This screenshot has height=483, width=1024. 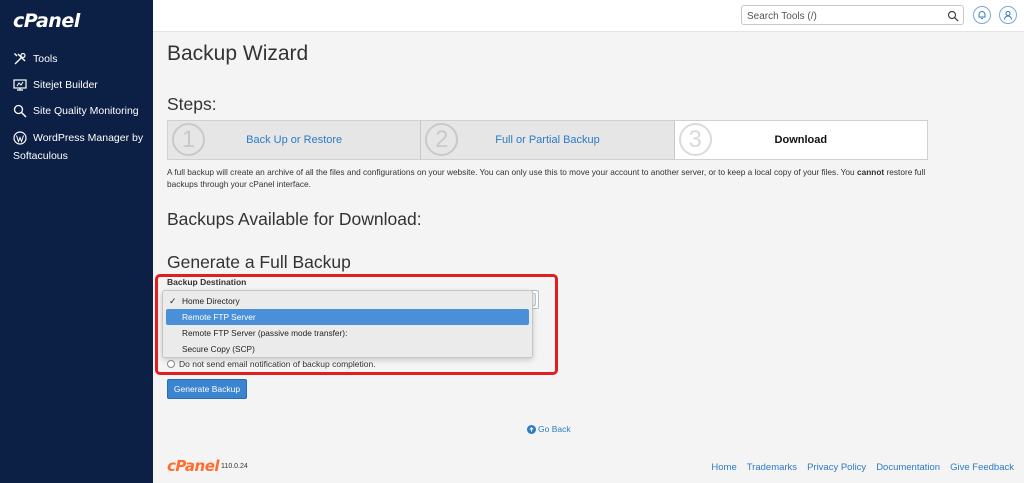 I want to click on bell-icon, so click(x=982, y=15).